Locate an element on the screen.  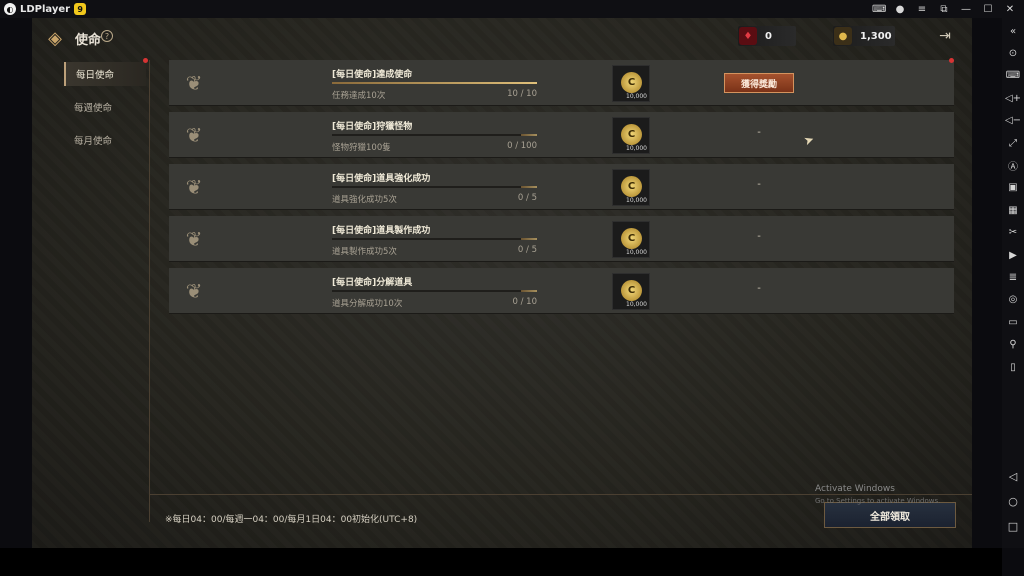
mission-progress-text: 0 / 10 is located at coordinates (525, 302).